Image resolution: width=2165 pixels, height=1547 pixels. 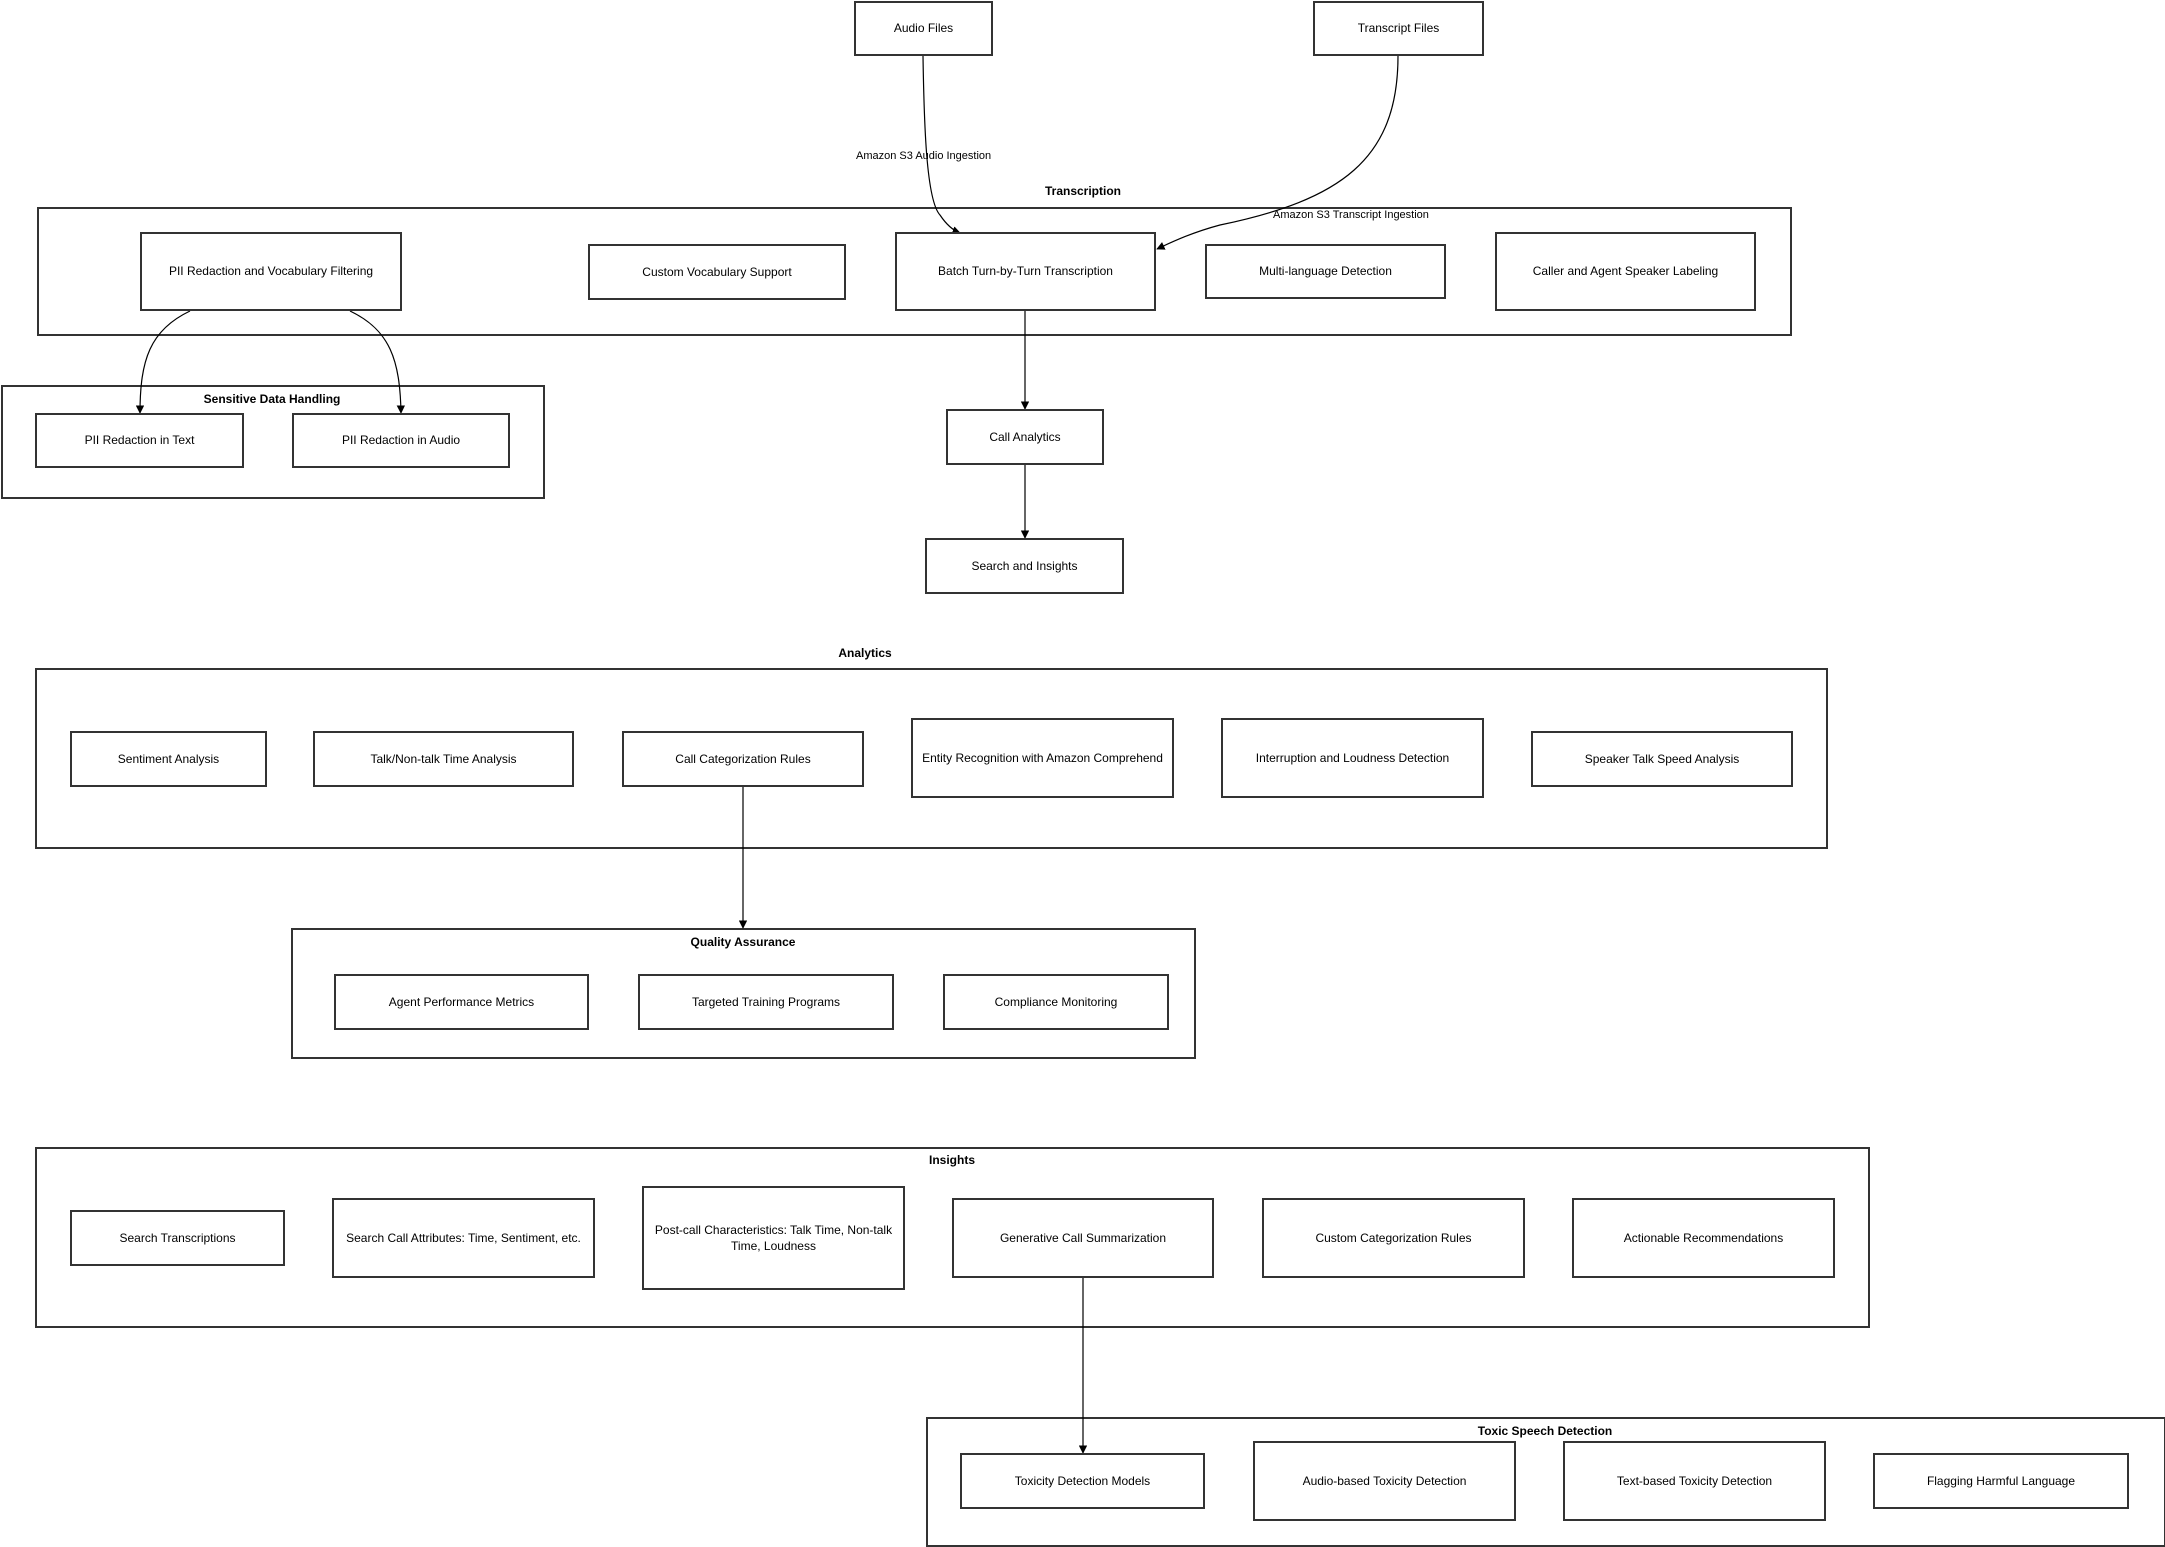 I want to click on group-title-quality-assurance: Quality Assurance, so click(x=743, y=942).